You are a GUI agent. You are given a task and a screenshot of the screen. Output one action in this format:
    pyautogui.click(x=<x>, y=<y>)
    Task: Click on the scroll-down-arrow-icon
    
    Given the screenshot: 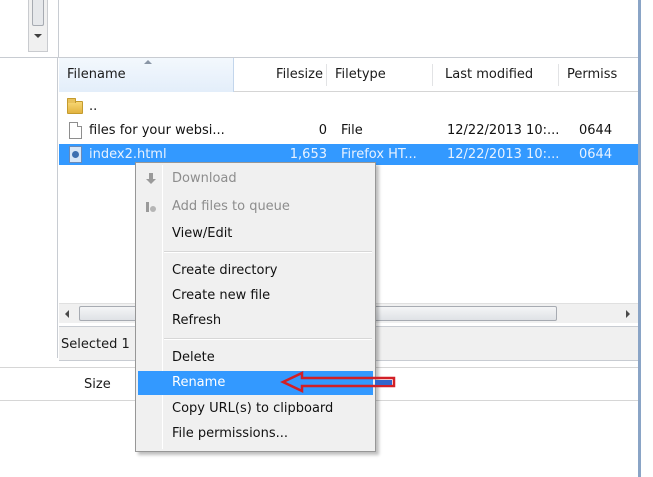 What is the action you would take?
    pyautogui.click(x=38, y=36)
    